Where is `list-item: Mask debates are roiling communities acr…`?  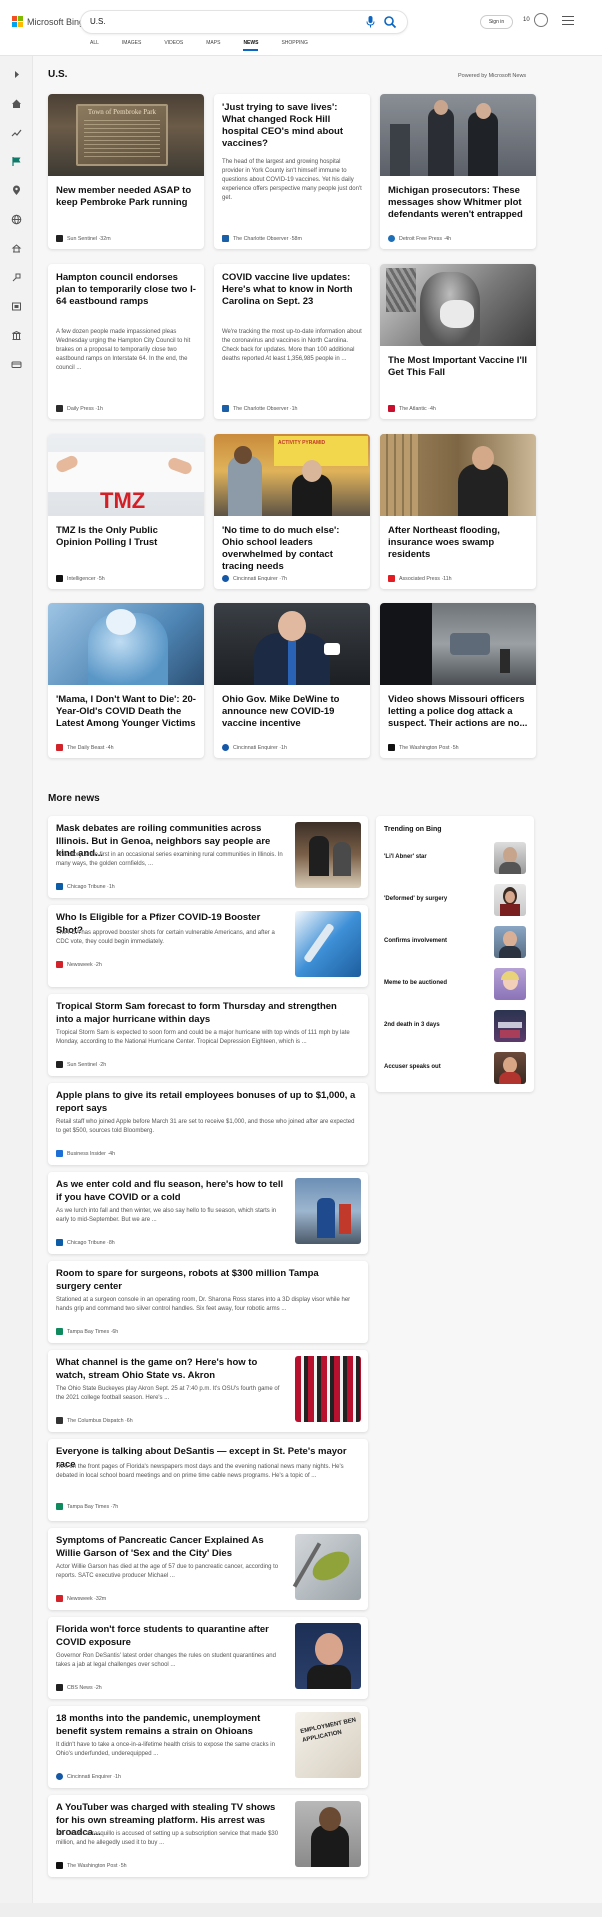 list-item: Mask debates are roiling communities acr… is located at coordinates (208, 857).